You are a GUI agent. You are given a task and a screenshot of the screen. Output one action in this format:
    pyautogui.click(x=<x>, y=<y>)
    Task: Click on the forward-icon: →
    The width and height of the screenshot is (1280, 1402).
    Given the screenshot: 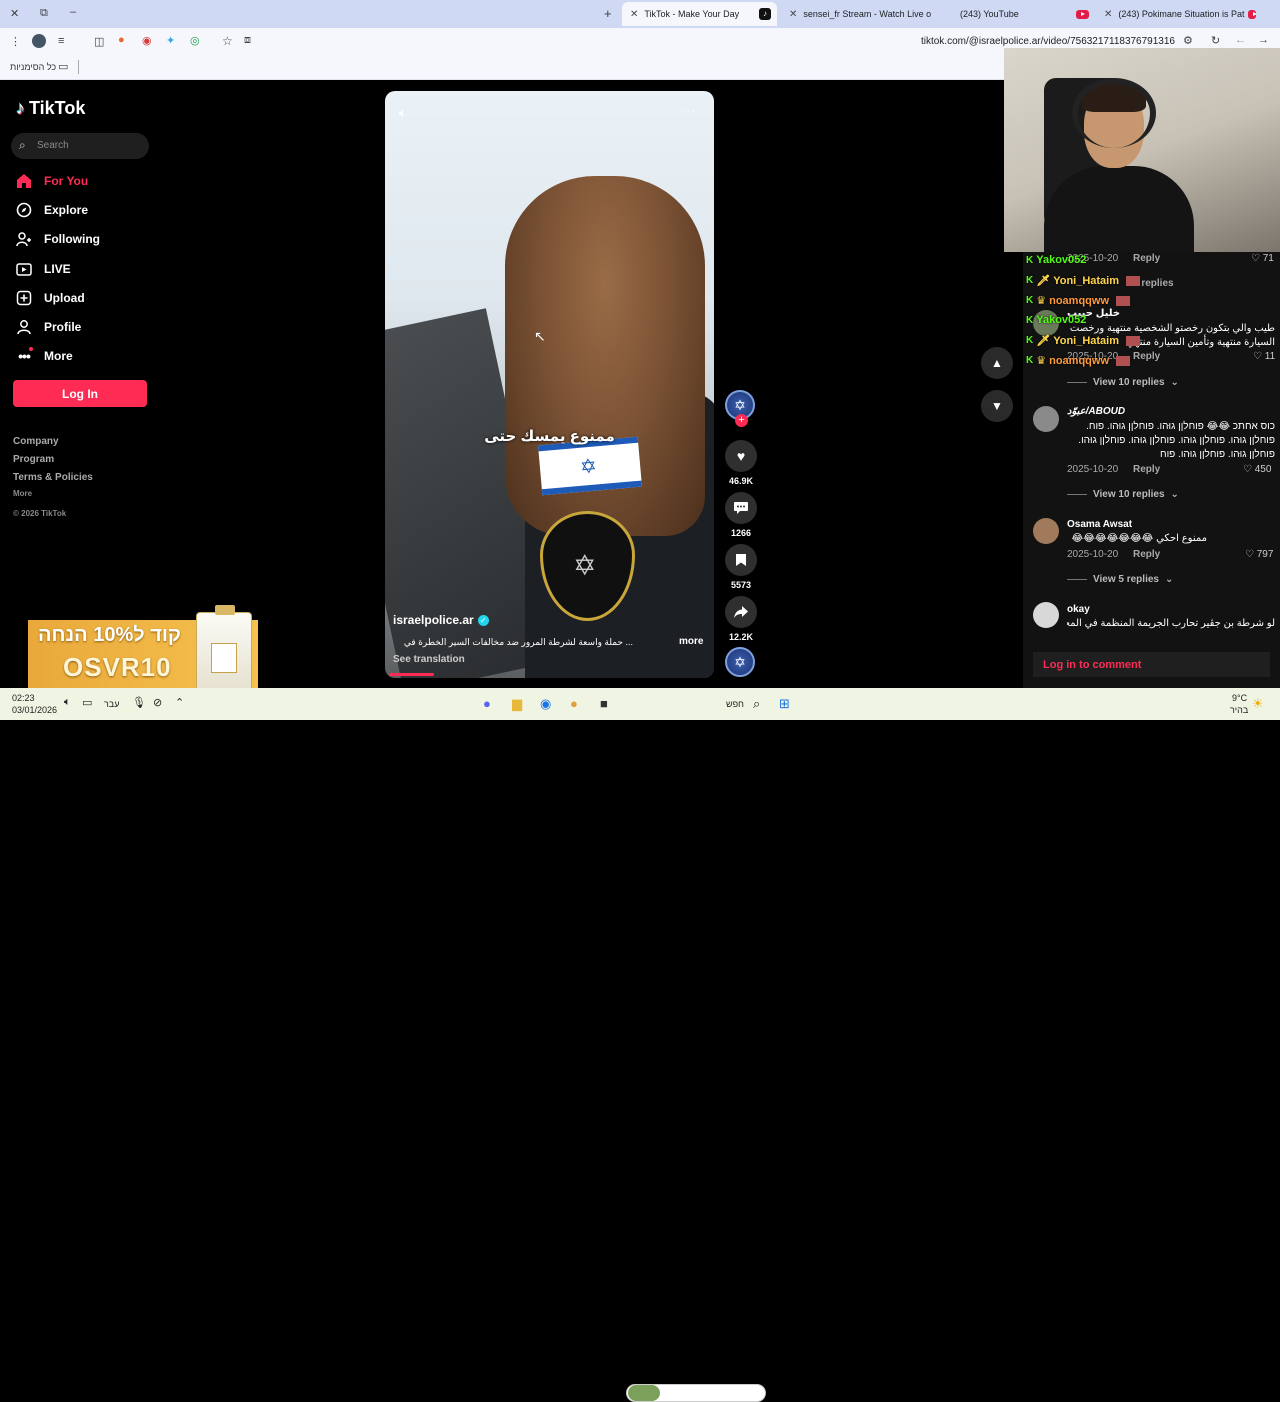 What is the action you would take?
    pyautogui.click(x=1263, y=40)
    